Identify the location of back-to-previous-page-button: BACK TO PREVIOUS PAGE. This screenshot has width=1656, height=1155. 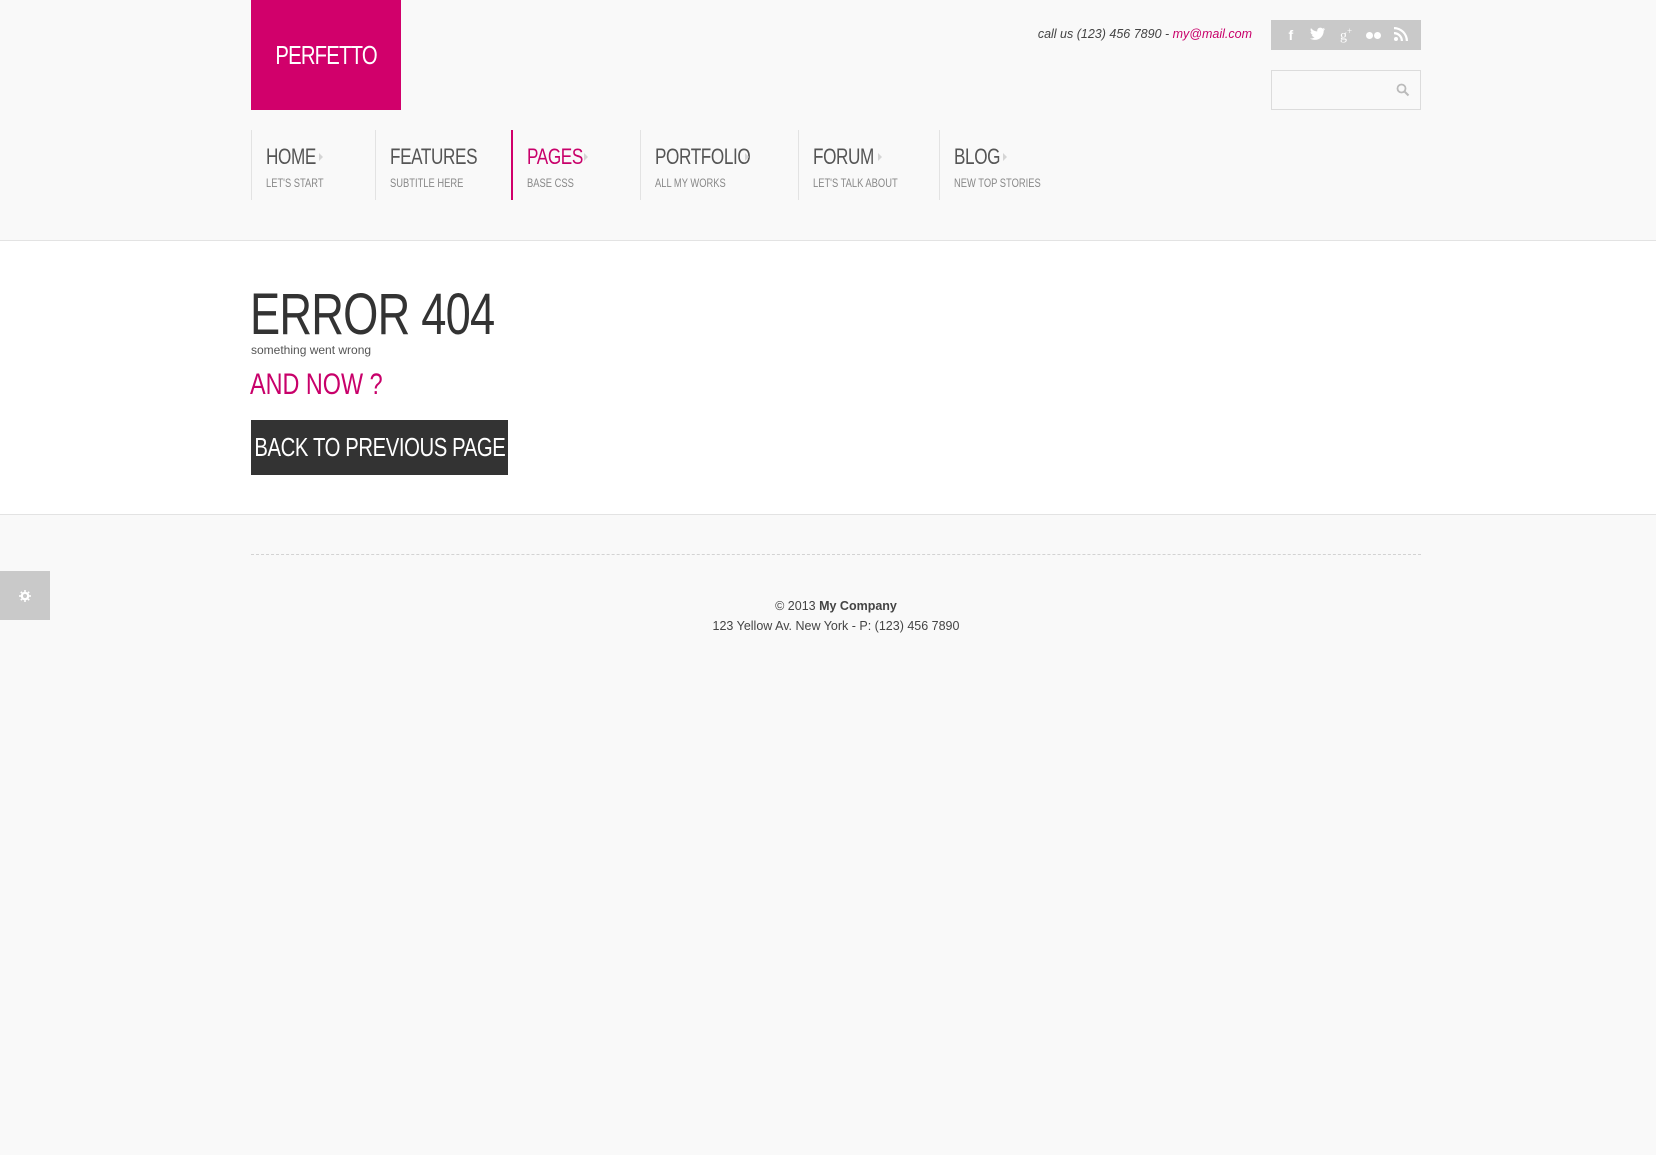
(379, 447).